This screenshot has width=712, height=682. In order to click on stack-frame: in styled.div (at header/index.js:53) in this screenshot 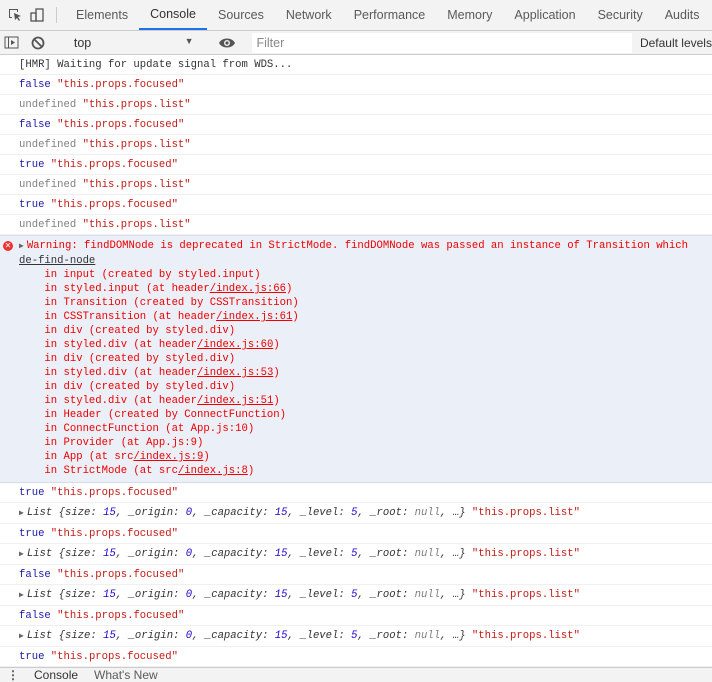, I will do `click(149, 373)`.